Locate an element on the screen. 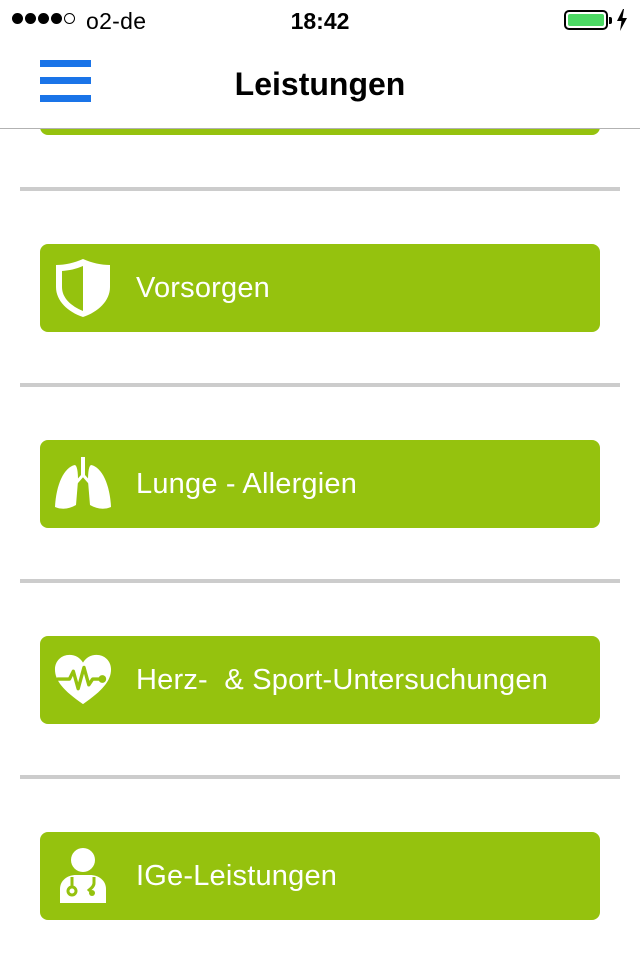 The width and height of the screenshot is (640, 960). list-item-label: Herz- & Sport-Untersuchungen is located at coordinates (342, 679).